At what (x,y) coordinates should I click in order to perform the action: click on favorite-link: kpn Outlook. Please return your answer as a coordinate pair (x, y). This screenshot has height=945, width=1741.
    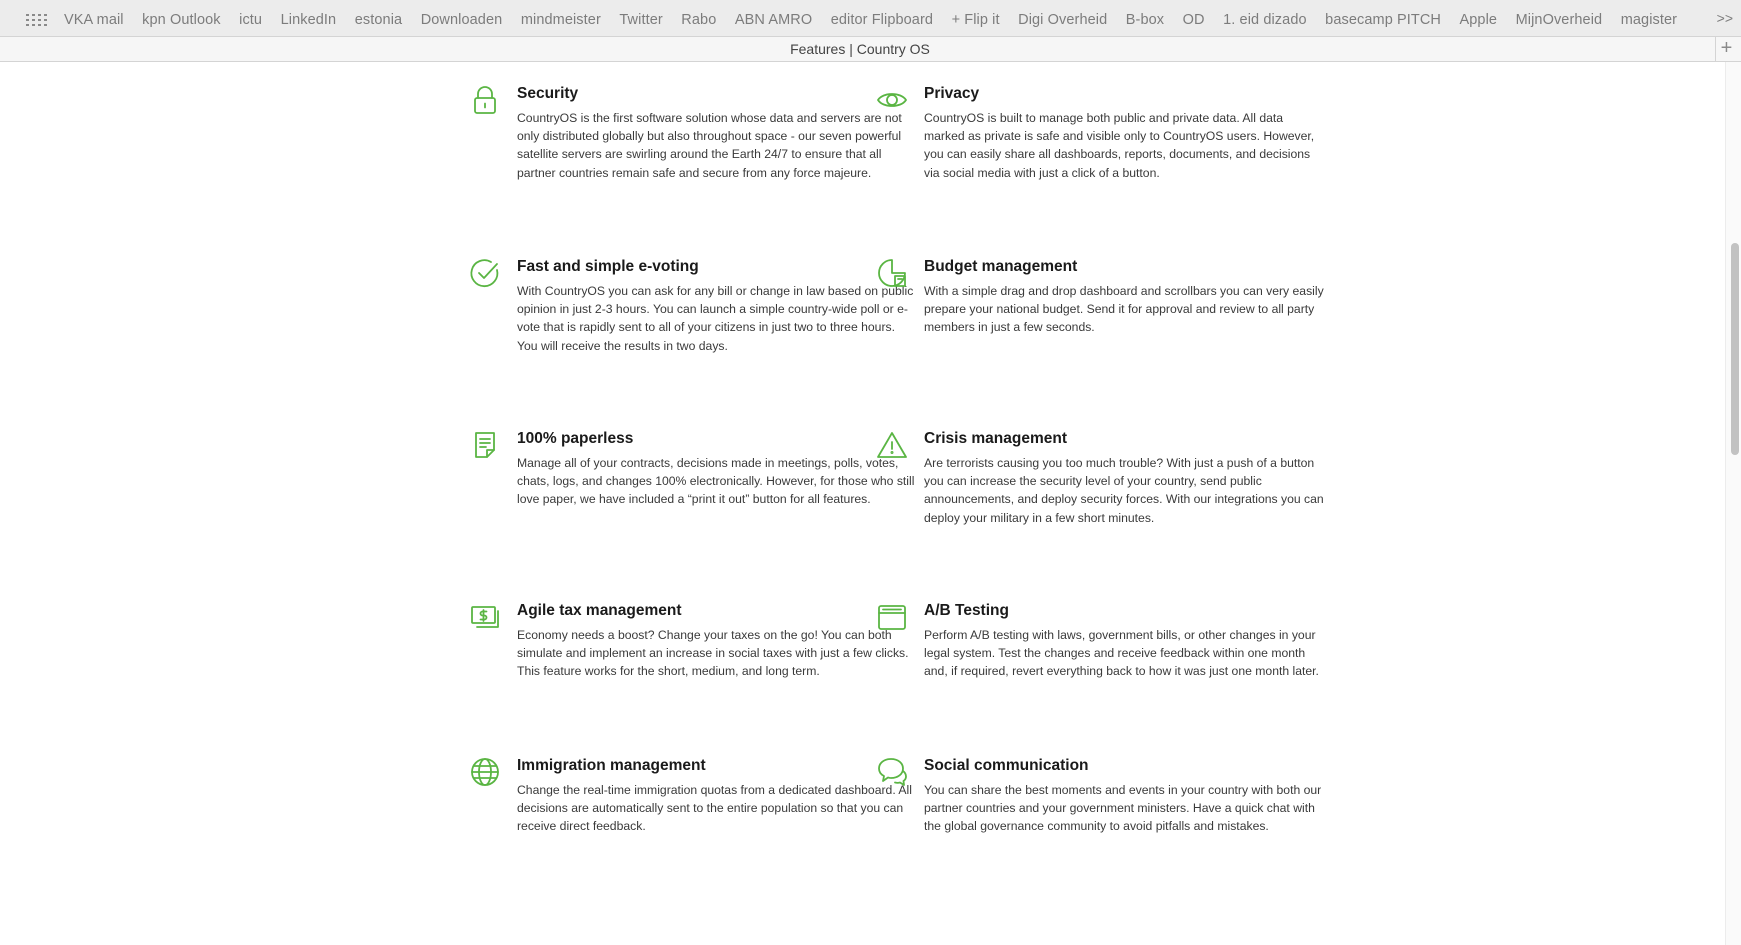
    Looking at the image, I should click on (181, 20).